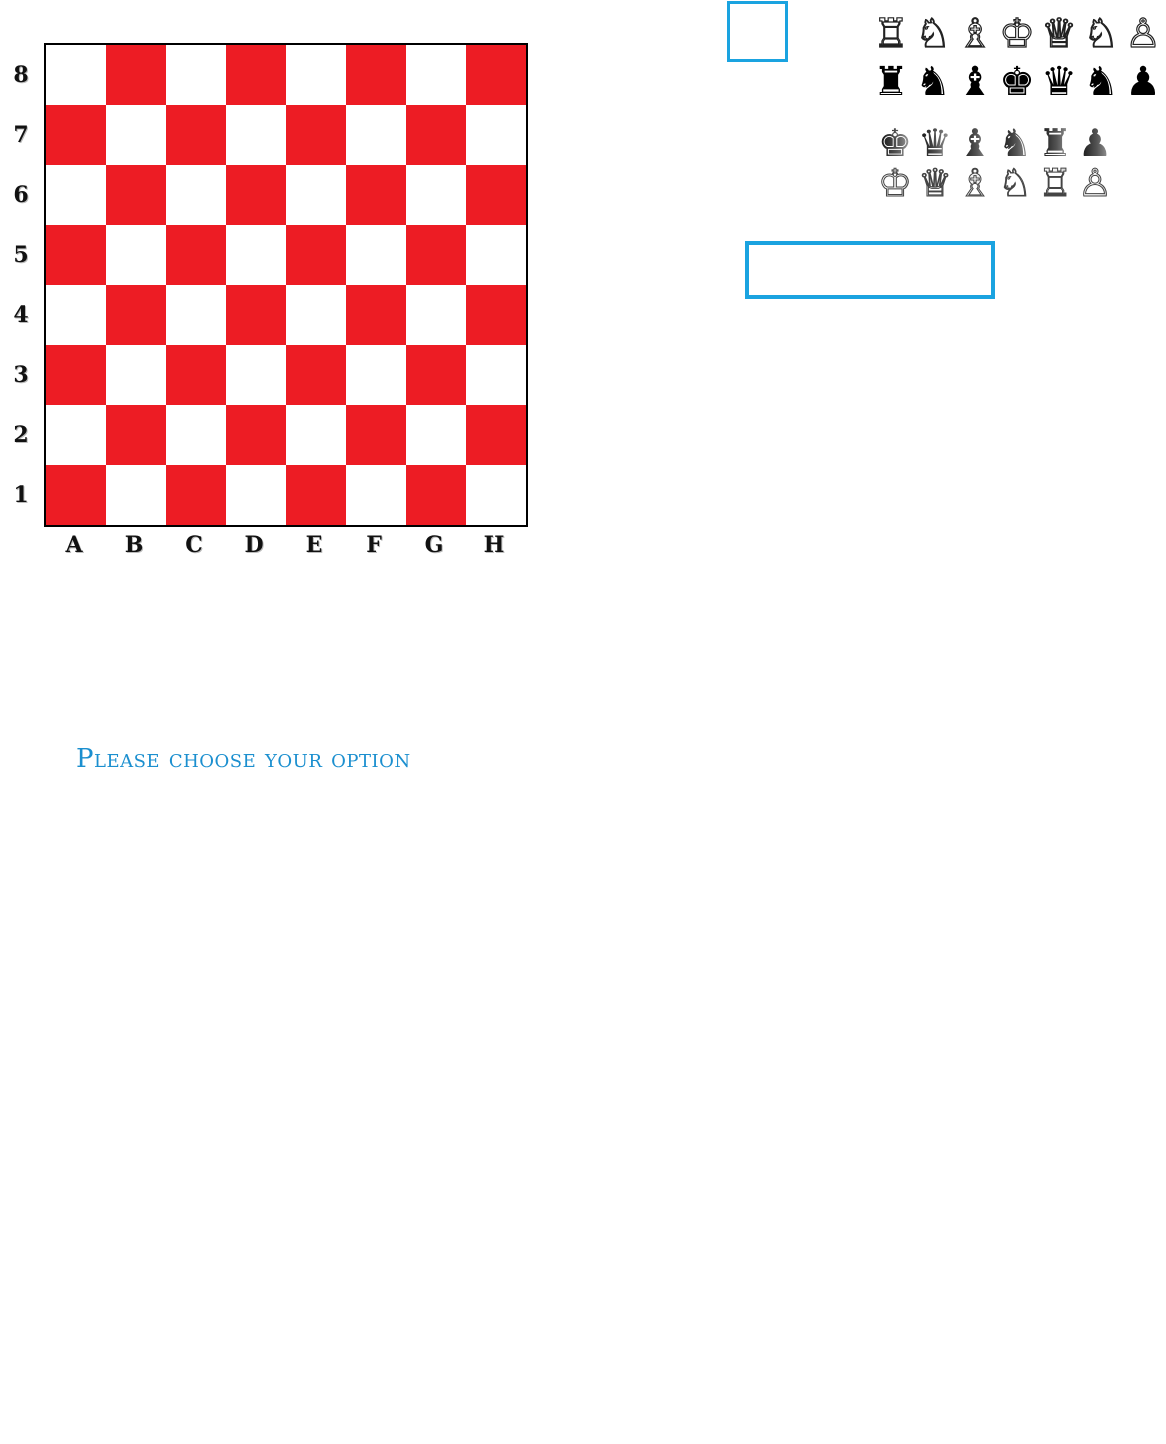 This screenshot has height=1444, width=1166. Describe the element at coordinates (975, 143) in the screenshot. I see `dark-bishop-icon: ♝` at that location.